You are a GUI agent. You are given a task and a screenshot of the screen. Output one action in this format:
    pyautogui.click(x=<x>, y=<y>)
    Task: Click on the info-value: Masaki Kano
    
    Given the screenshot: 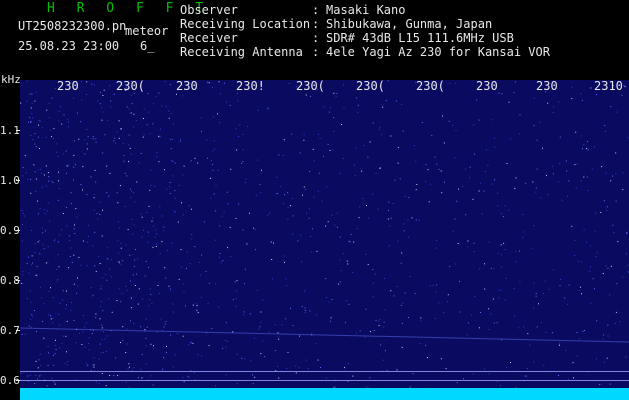 What is the action you would take?
    pyautogui.click(x=366, y=10)
    